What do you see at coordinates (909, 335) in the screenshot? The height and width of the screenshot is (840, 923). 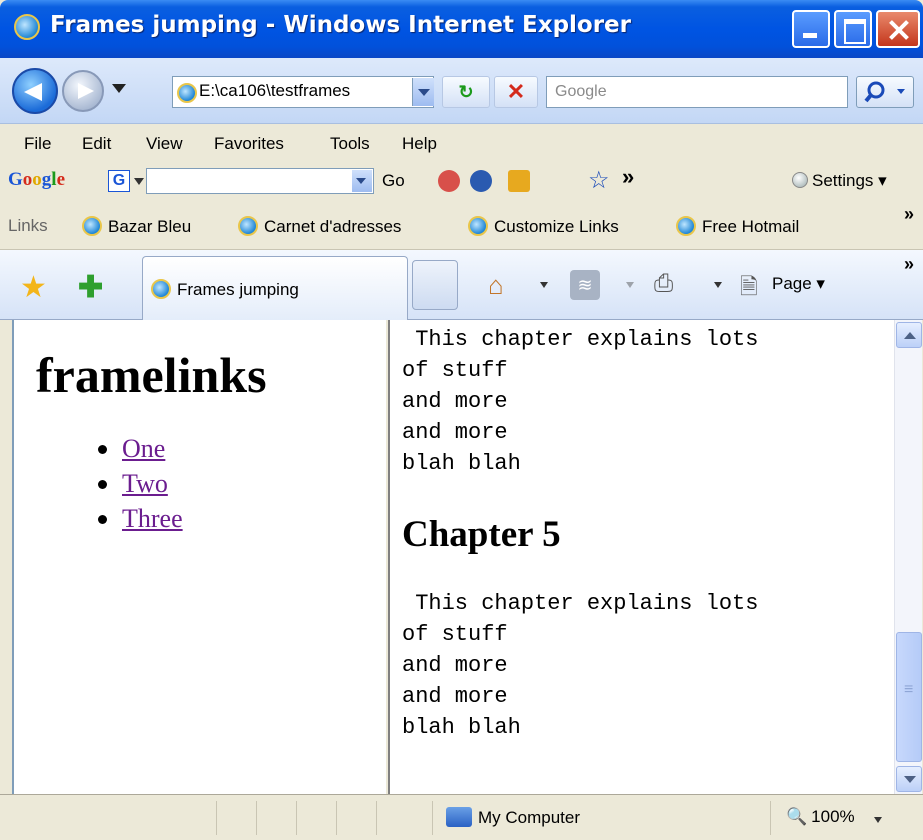 I see `scroll-up-button` at bounding box center [909, 335].